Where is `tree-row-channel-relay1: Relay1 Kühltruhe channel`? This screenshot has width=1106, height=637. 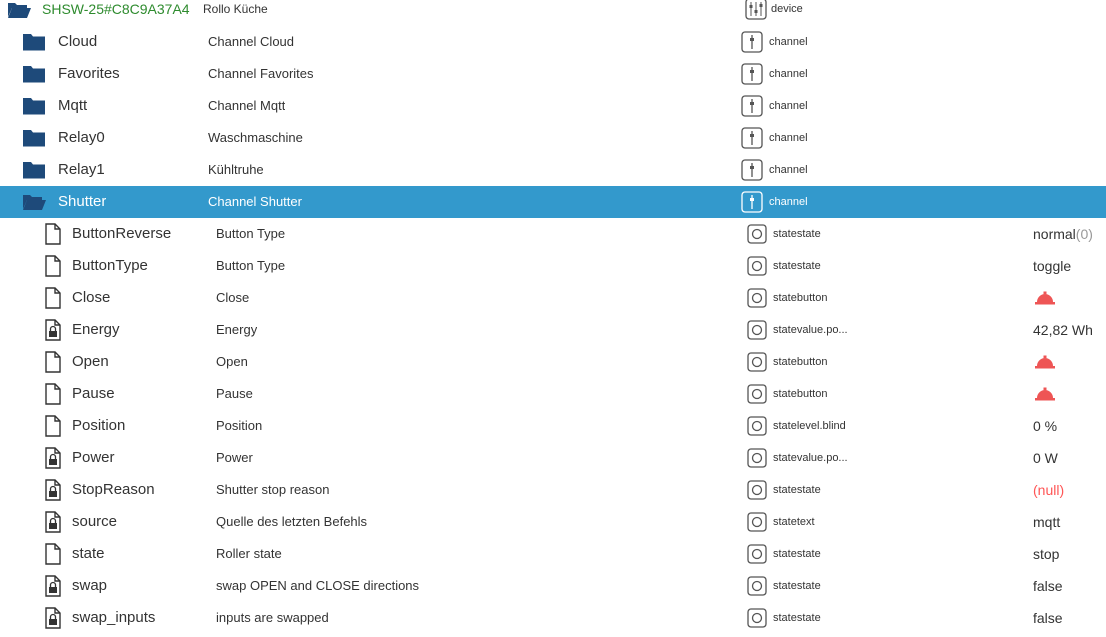 tree-row-channel-relay1: Relay1 Kühltruhe channel is located at coordinates (553, 170).